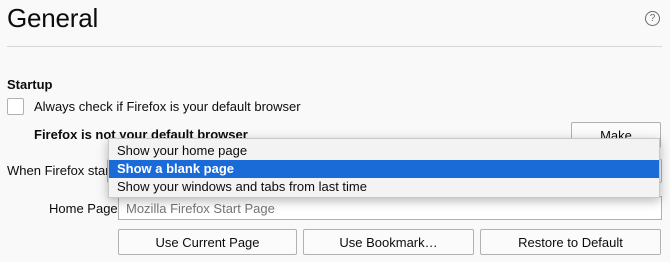 This screenshot has width=670, height=262. I want to click on dropdown-option-blank-page: Show a blank page, so click(384, 169).